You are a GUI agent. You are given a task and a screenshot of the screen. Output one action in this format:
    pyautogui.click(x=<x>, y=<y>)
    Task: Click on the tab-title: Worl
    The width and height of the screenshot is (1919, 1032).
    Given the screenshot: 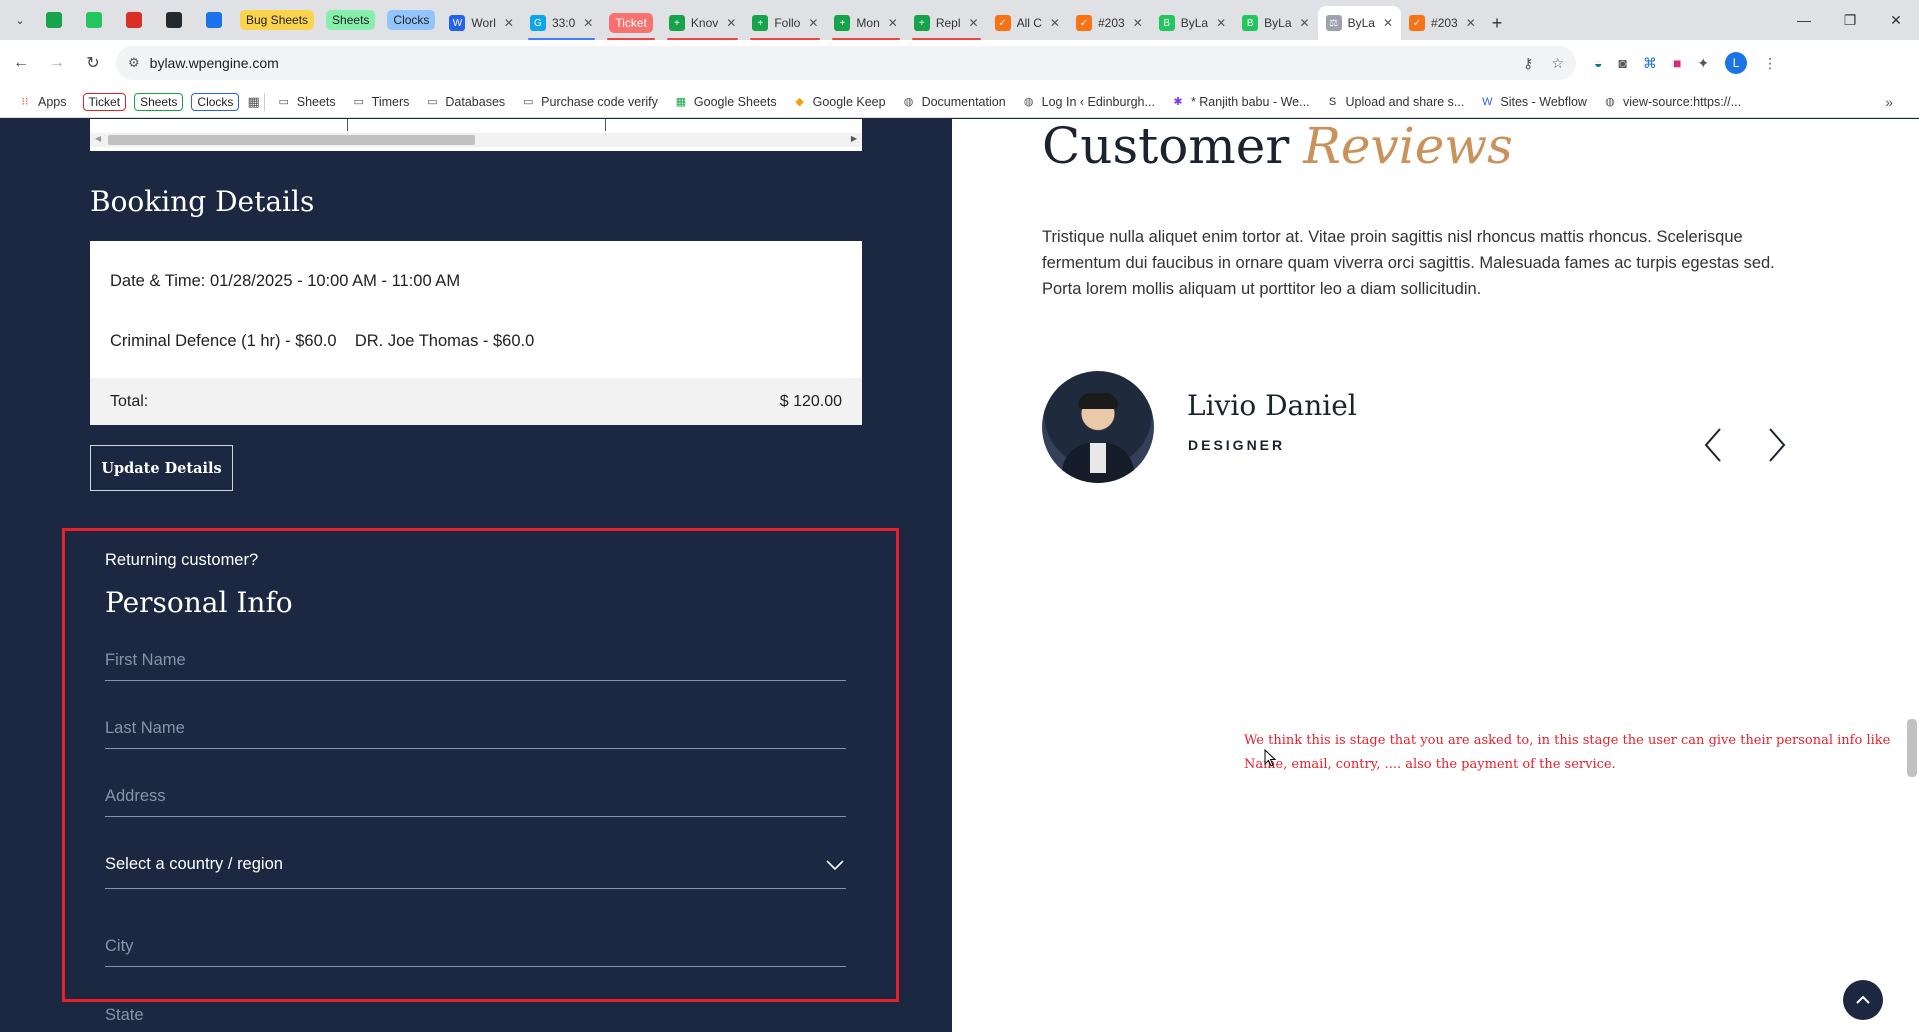 What is the action you would take?
    pyautogui.click(x=483, y=23)
    